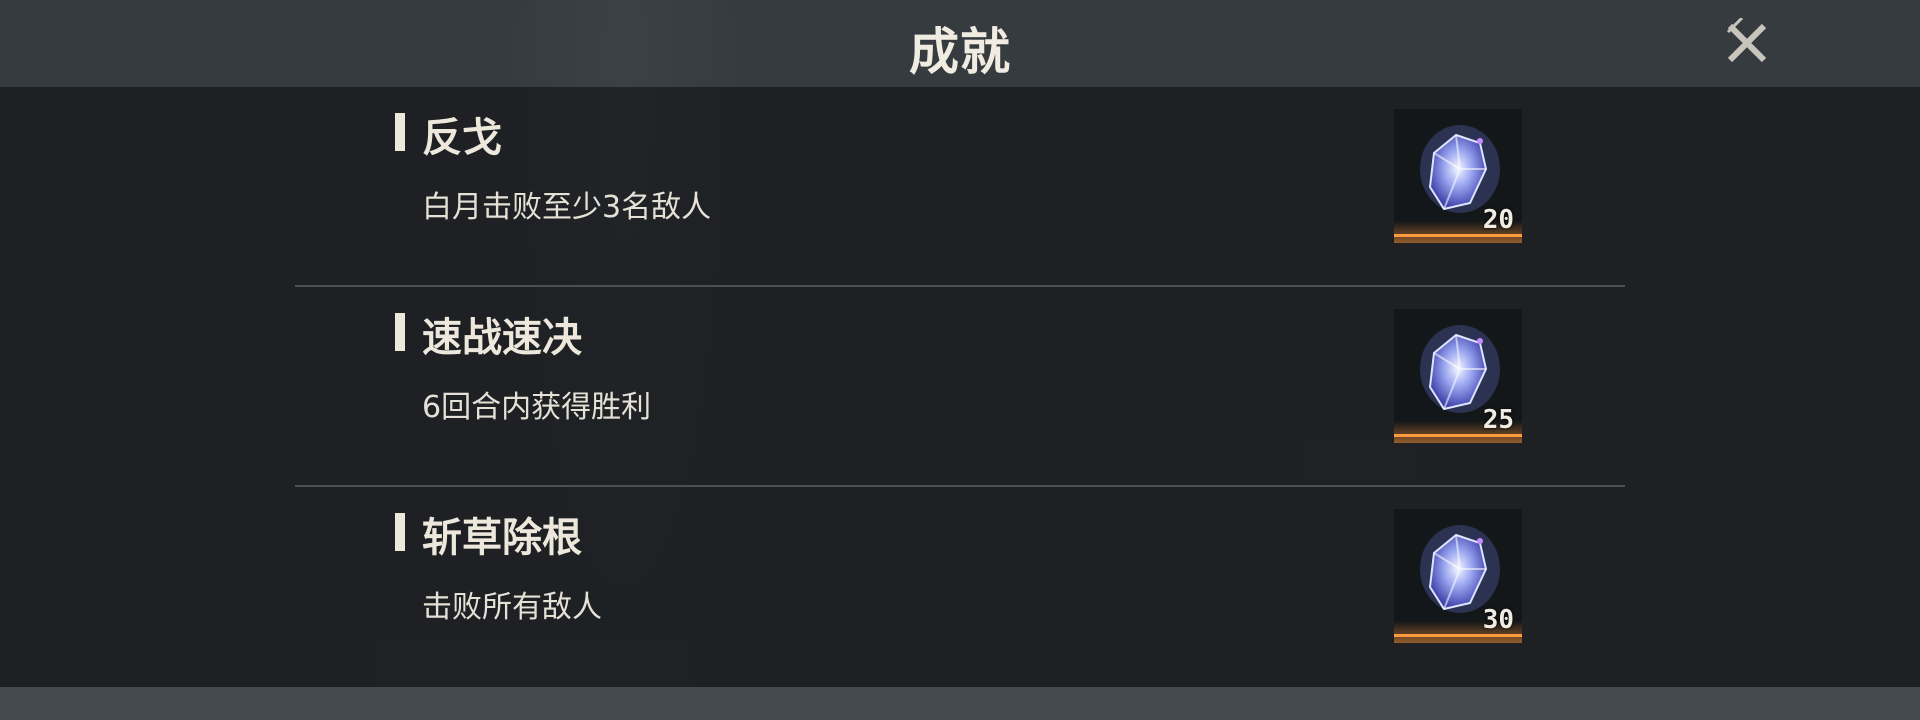 The height and width of the screenshot is (720, 1920). What do you see at coordinates (1498, 220) in the screenshot?
I see `reward-count: 20` at bounding box center [1498, 220].